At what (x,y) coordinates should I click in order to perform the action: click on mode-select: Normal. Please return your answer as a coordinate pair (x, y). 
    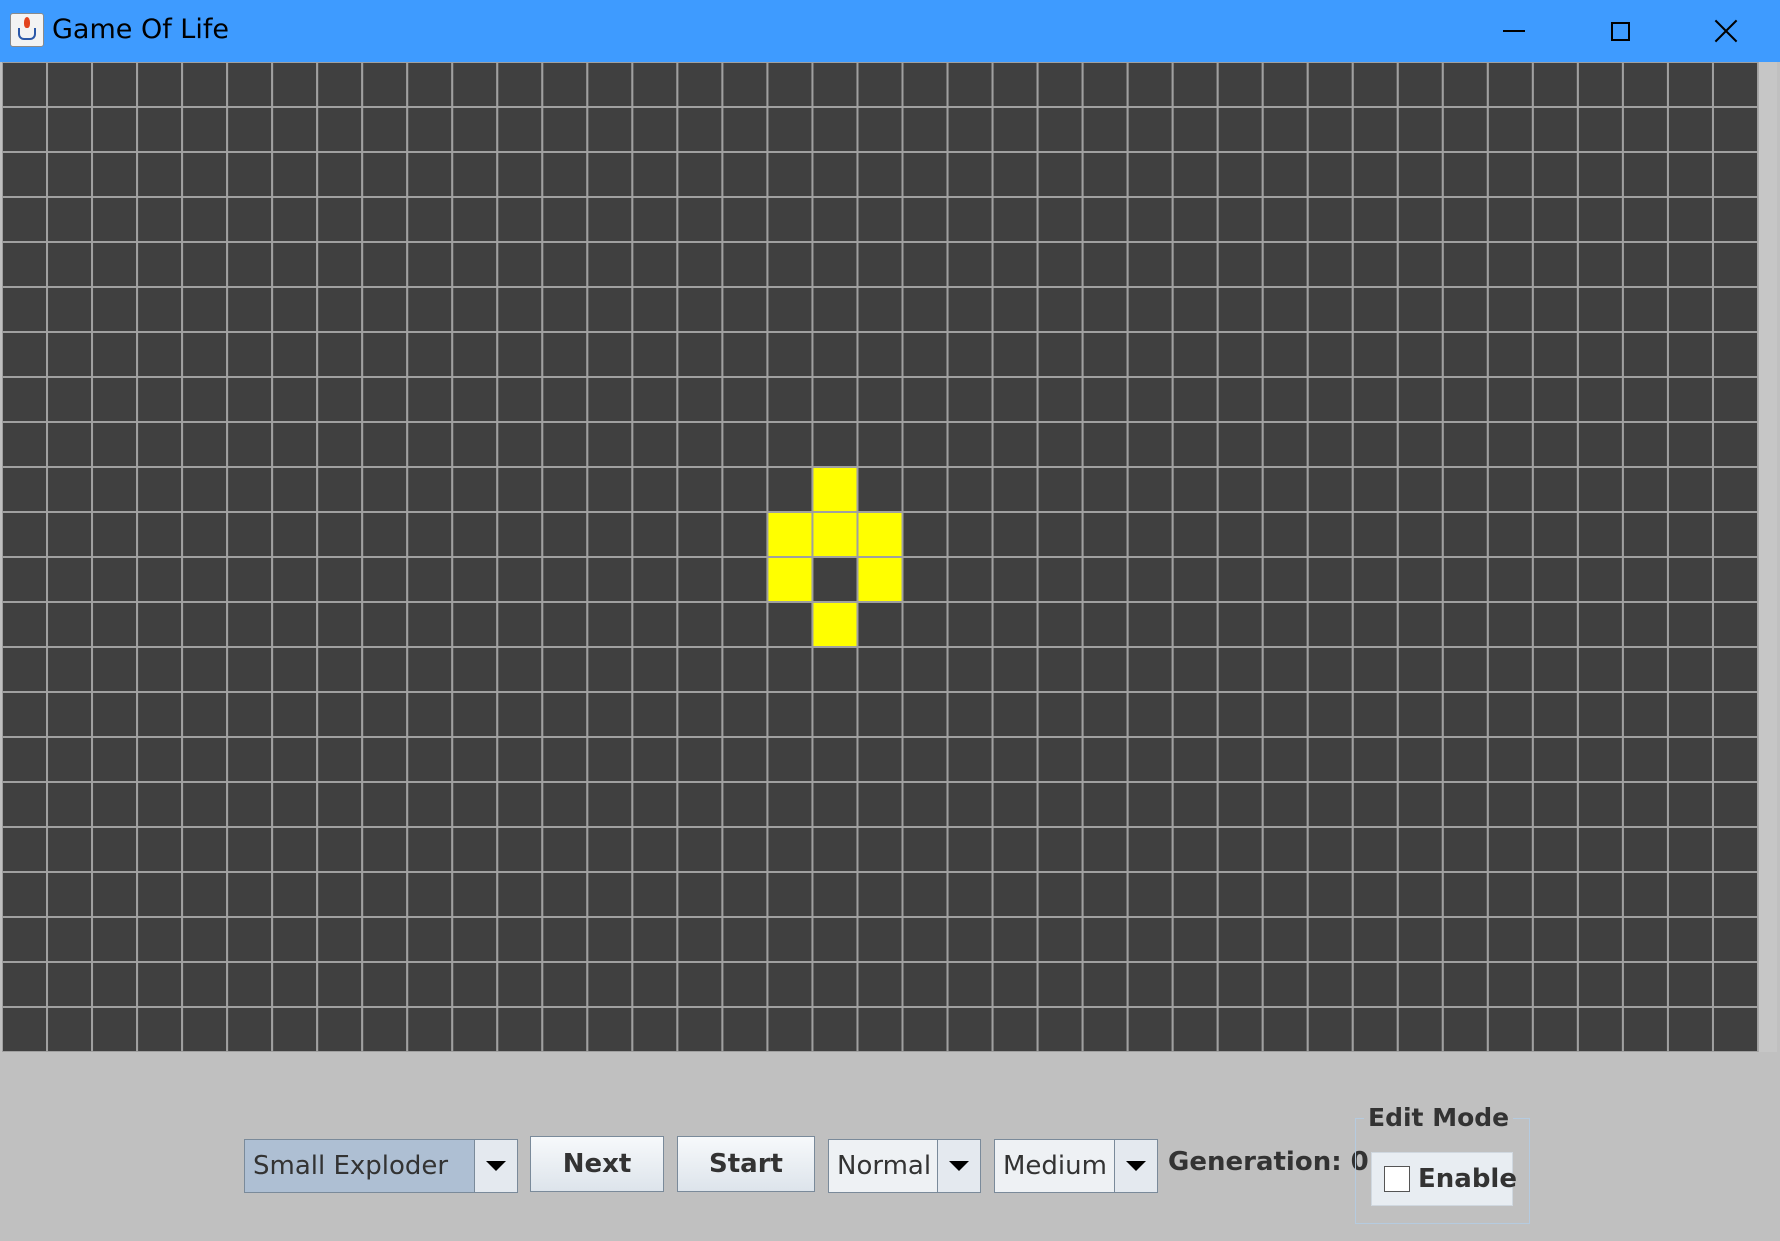
    Looking at the image, I should click on (904, 1166).